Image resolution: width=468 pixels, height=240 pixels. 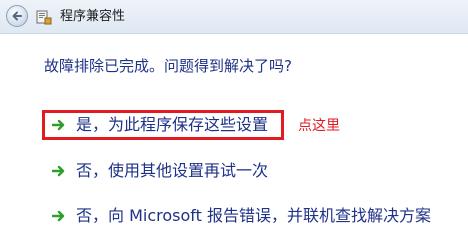 I want to click on back-button, so click(x=17, y=16).